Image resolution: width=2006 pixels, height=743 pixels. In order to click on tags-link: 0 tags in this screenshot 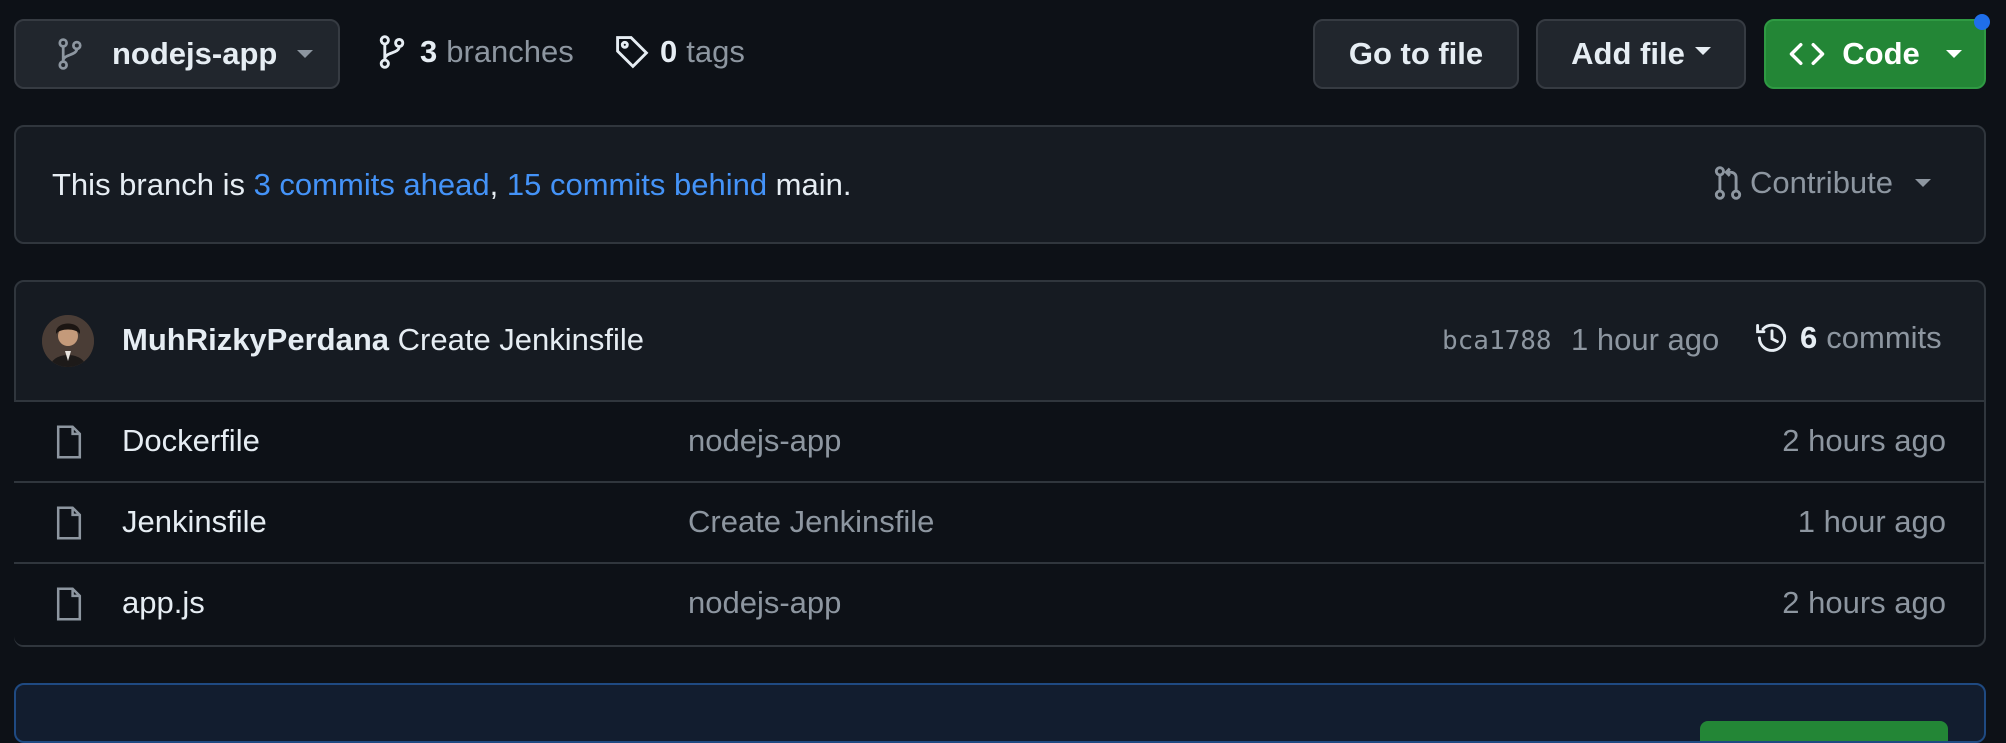, I will do `click(679, 52)`.